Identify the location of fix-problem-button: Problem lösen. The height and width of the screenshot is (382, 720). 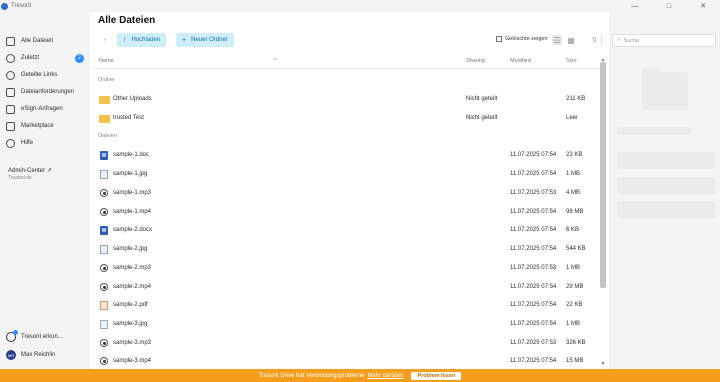
(436, 375).